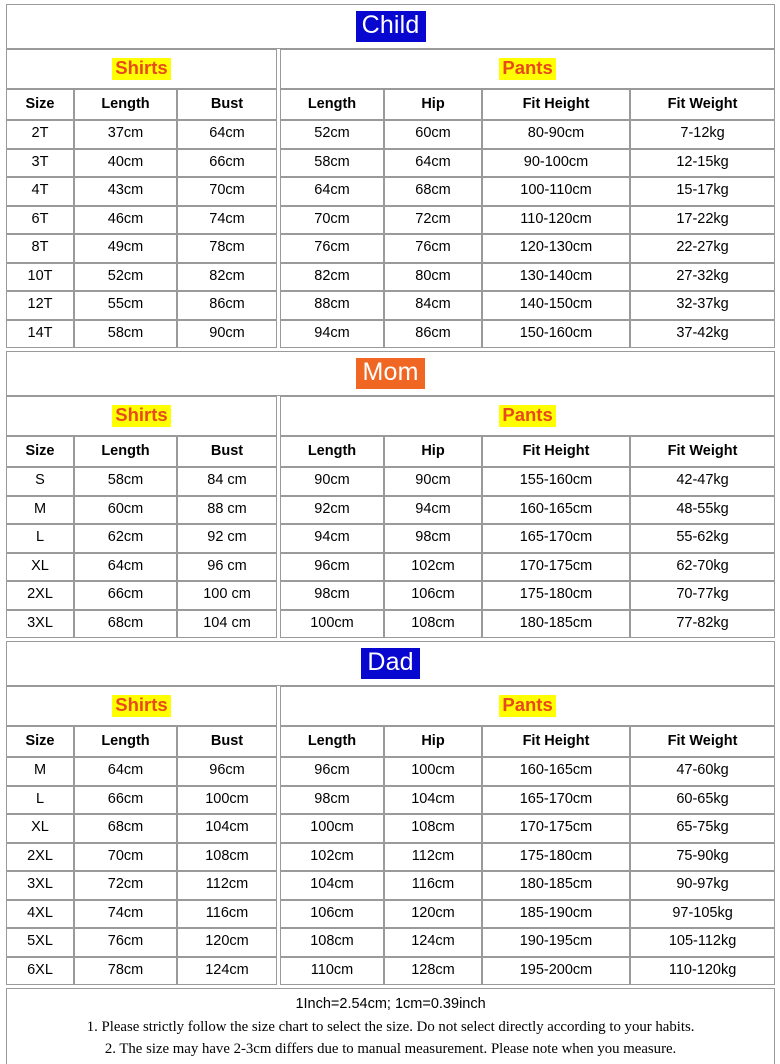 Image resolution: width=780 pixels, height=1064 pixels. Describe the element at coordinates (556, 799) in the screenshot. I see `cell-fit-height: 165-170cm` at that location.